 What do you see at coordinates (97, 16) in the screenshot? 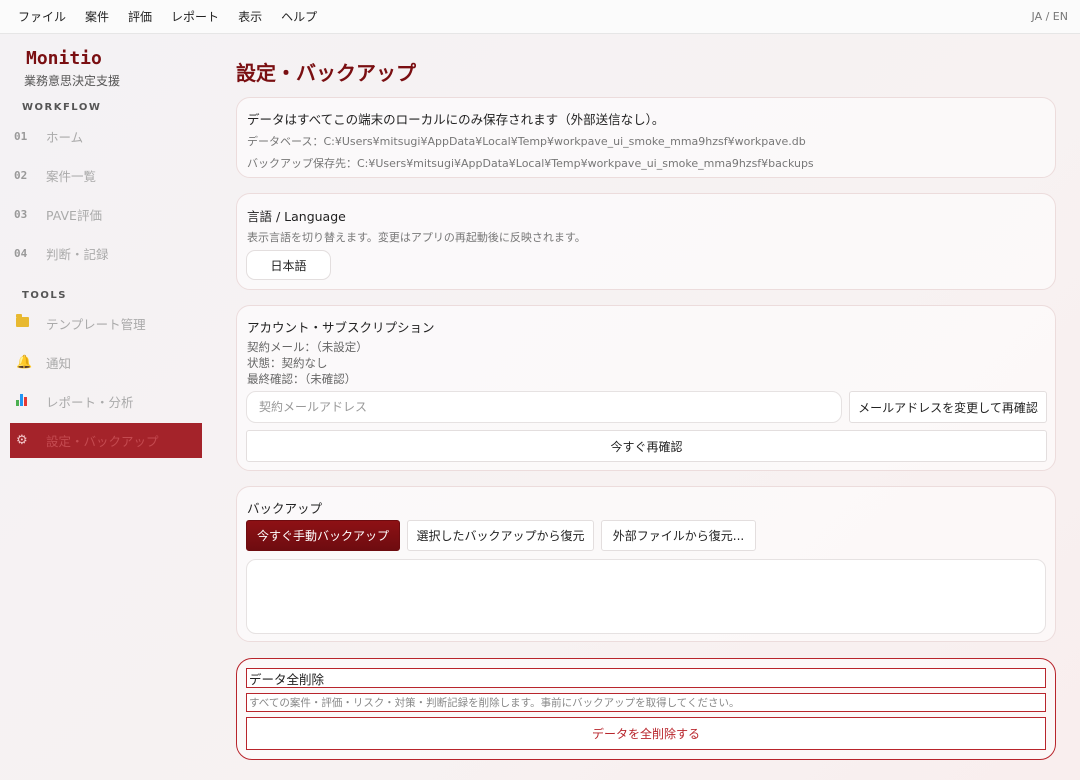
I see `menu-cases: 案件` at bounding box center [97, 16].